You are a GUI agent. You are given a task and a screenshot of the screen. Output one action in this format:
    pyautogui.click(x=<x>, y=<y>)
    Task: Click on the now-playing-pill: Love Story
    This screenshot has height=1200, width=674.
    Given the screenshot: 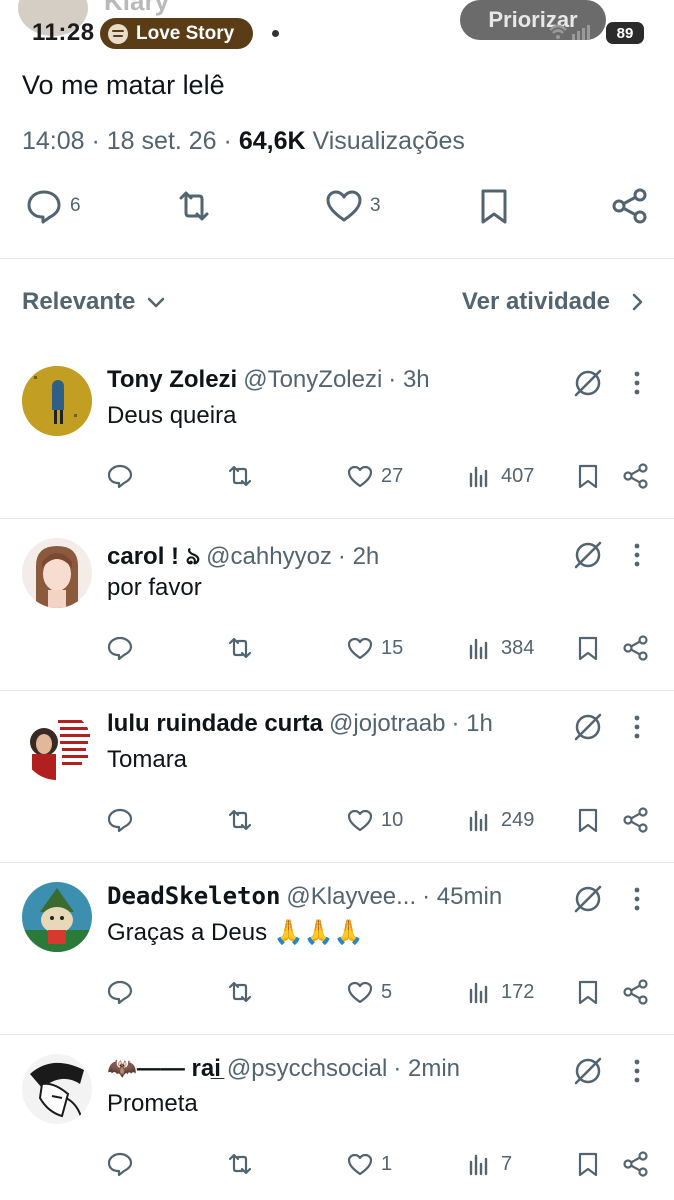 What is the action you would take?
    pyautogui.click(x=176, y=33)
    